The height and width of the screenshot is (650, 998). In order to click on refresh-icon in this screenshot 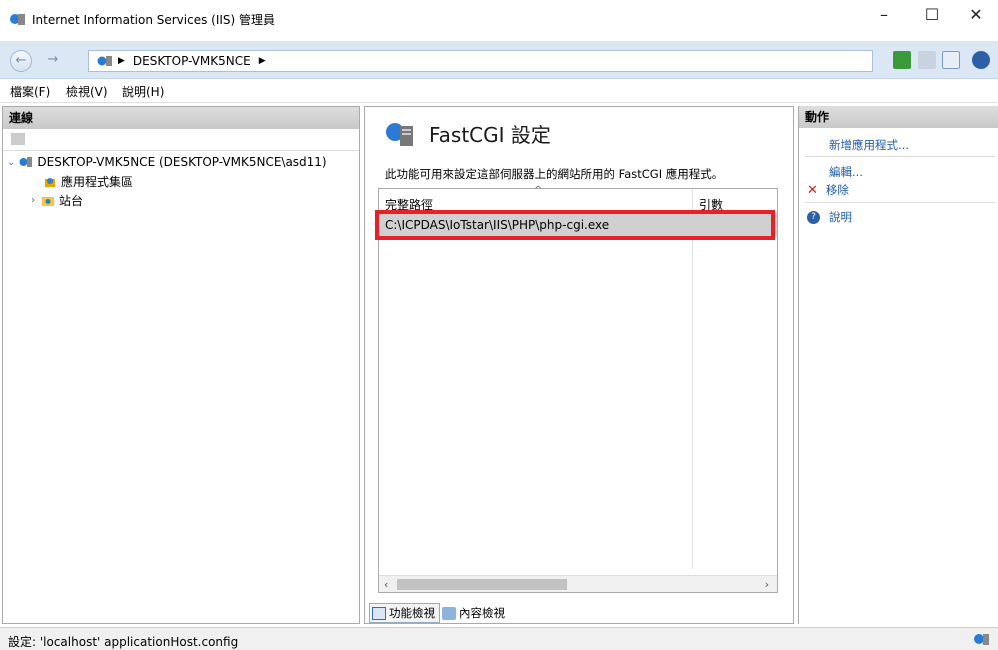, I will do `click(902, 60)`.